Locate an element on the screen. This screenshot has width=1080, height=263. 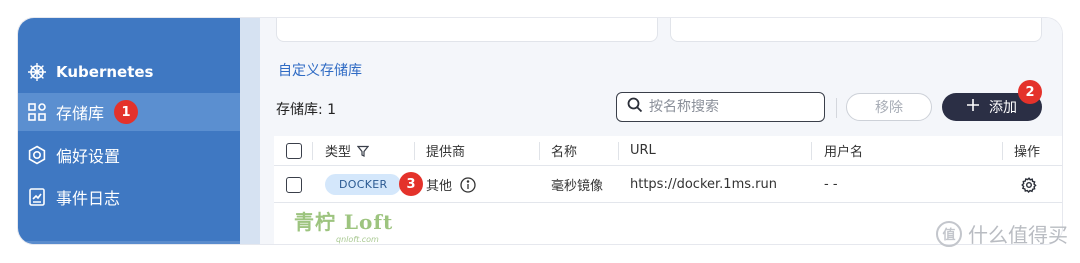
log-document-icon is located at coordinates (37, 197).